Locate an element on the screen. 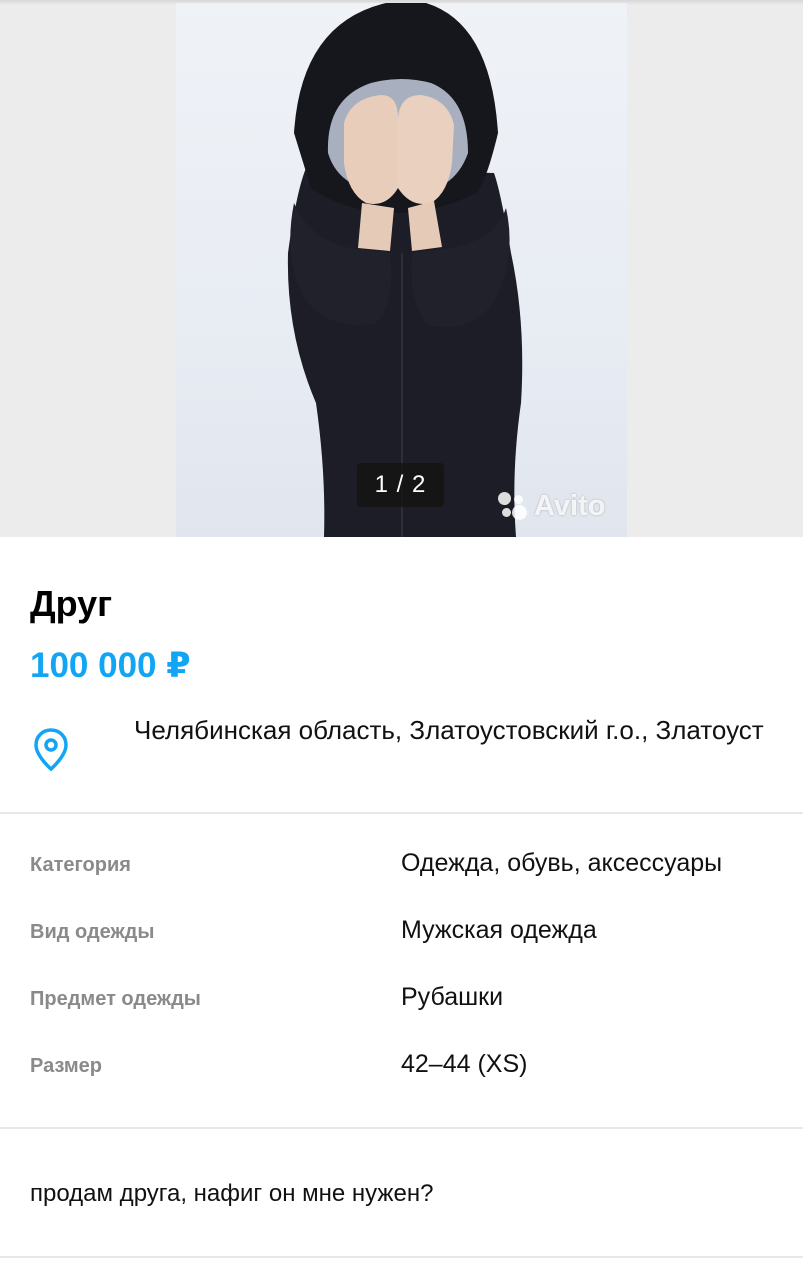  param-label-size: Размер is located at coordinates (66, 1066).